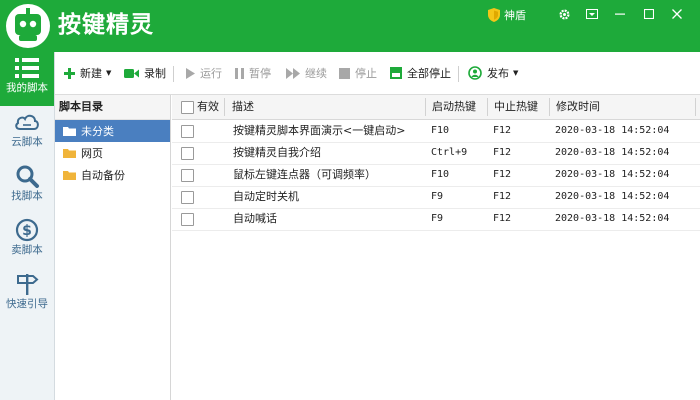 This screenshot has width=700, height=400. Describe the element at coordinates (475, 73) in the screenshot. I see `publish-icon` at that location.